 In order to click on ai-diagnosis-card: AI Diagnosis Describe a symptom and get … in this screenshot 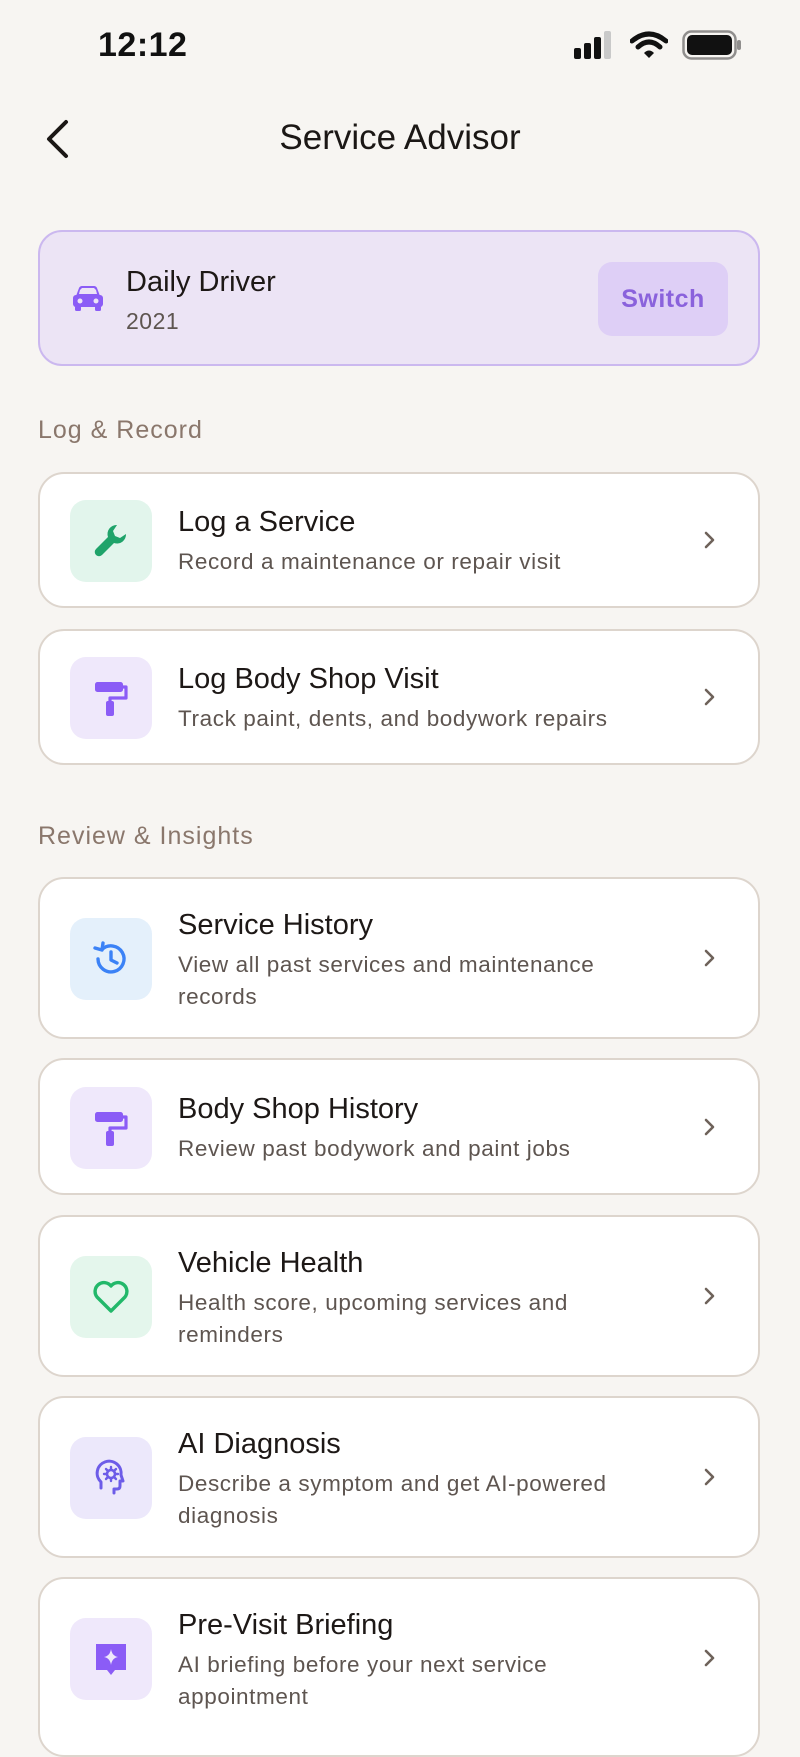, I will do `click(399, 1477)`.